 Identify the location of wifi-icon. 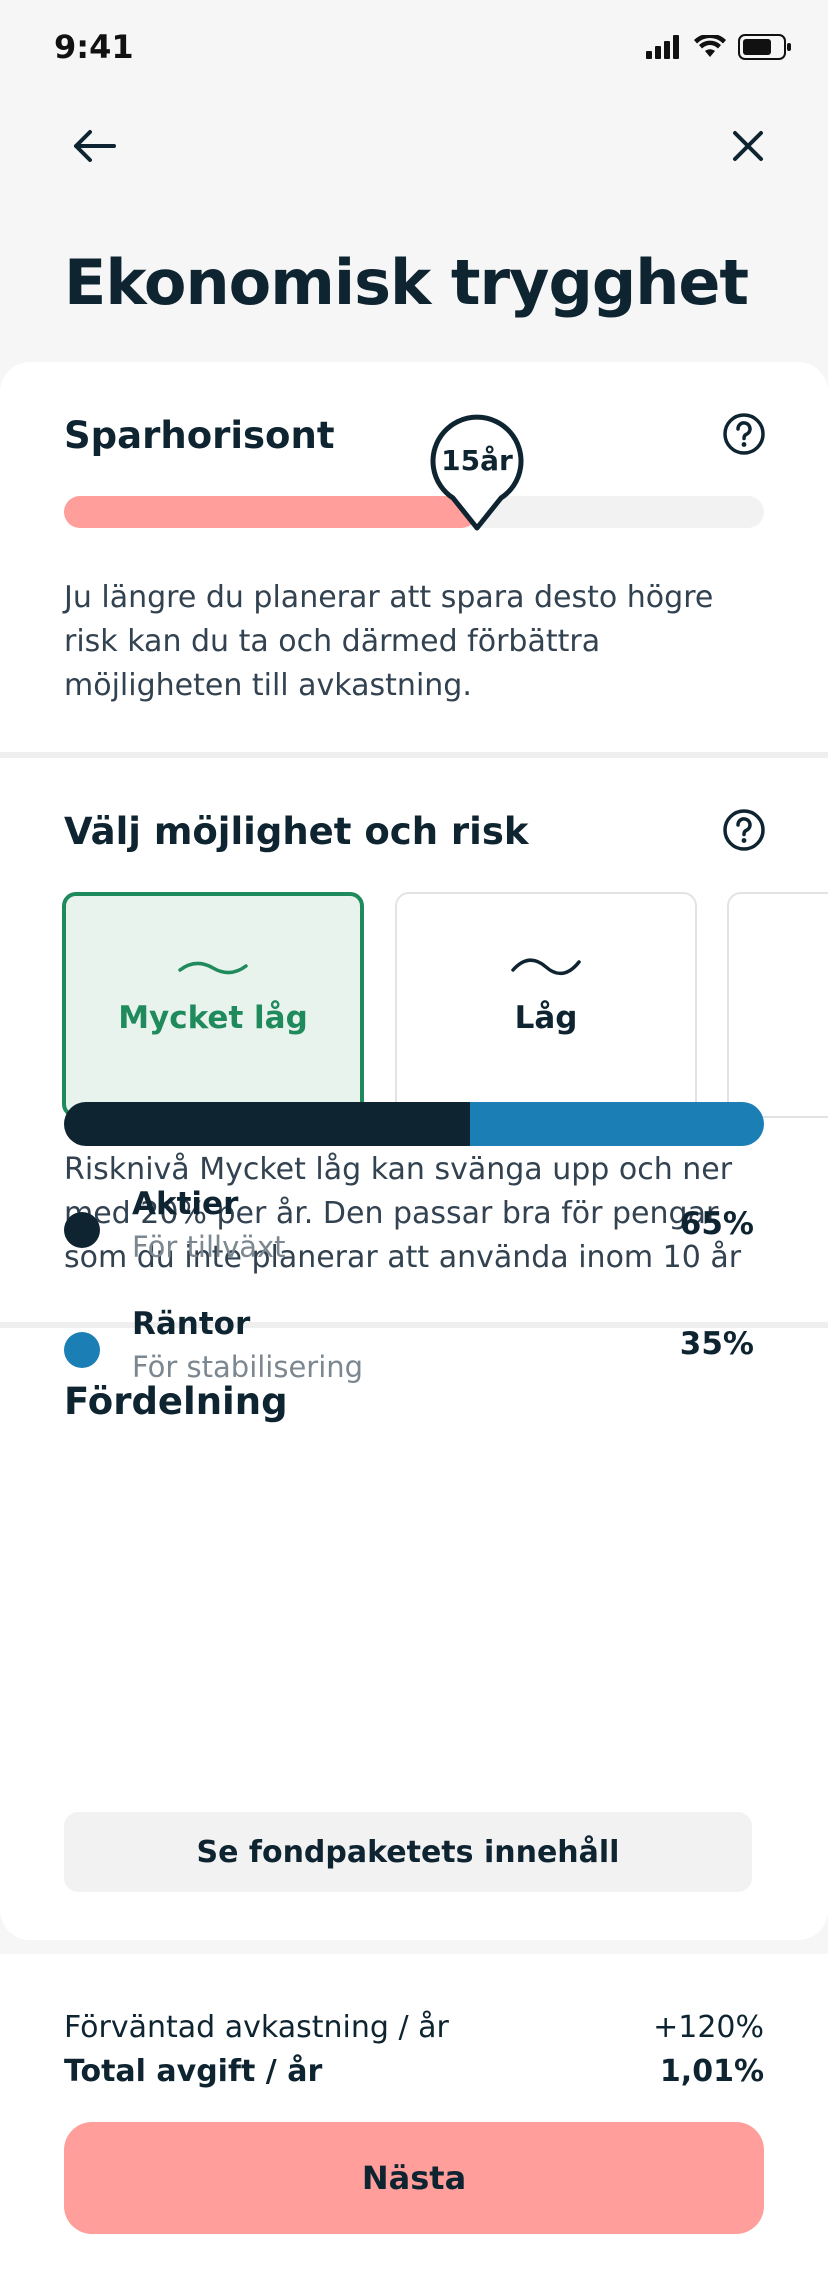
(710, 46).